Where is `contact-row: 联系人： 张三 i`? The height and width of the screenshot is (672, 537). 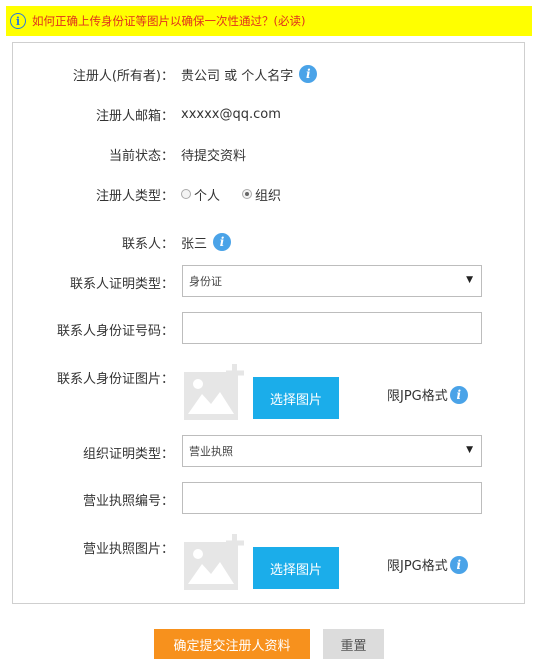 contact-row: 联系人： 张三 i is located at coordinates (268, 242).